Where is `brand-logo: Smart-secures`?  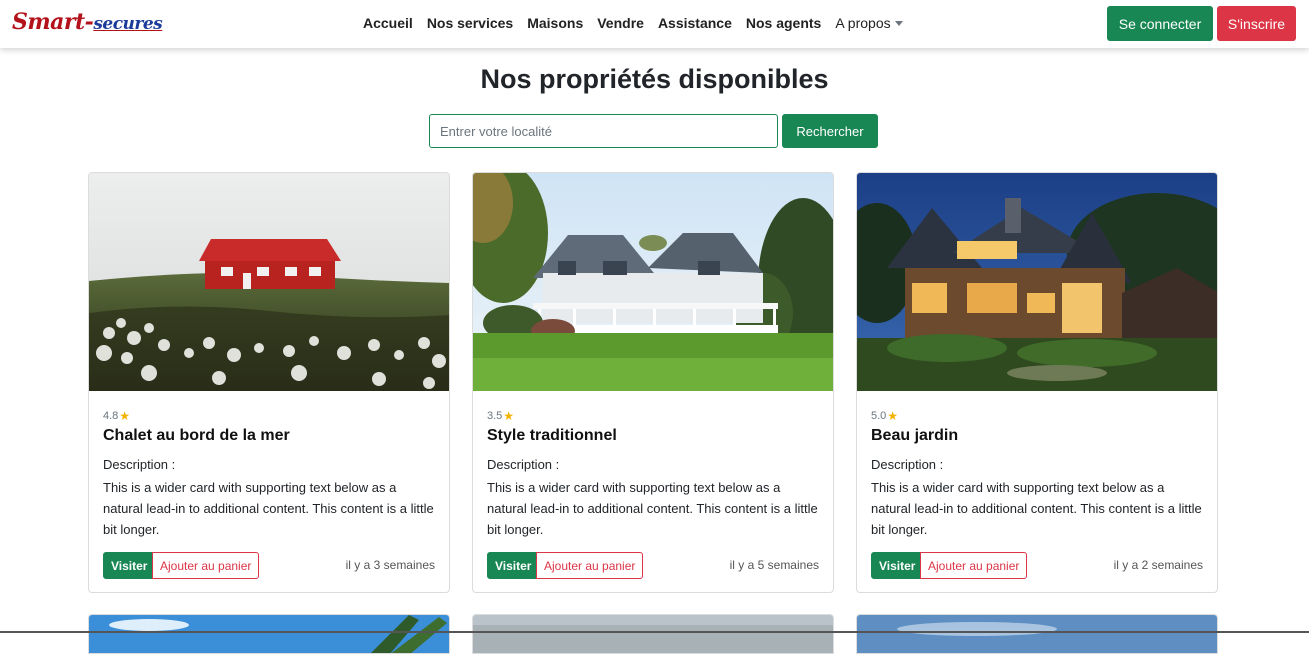 brand-logo: Smart-secures is located at coordinates (87, 22).